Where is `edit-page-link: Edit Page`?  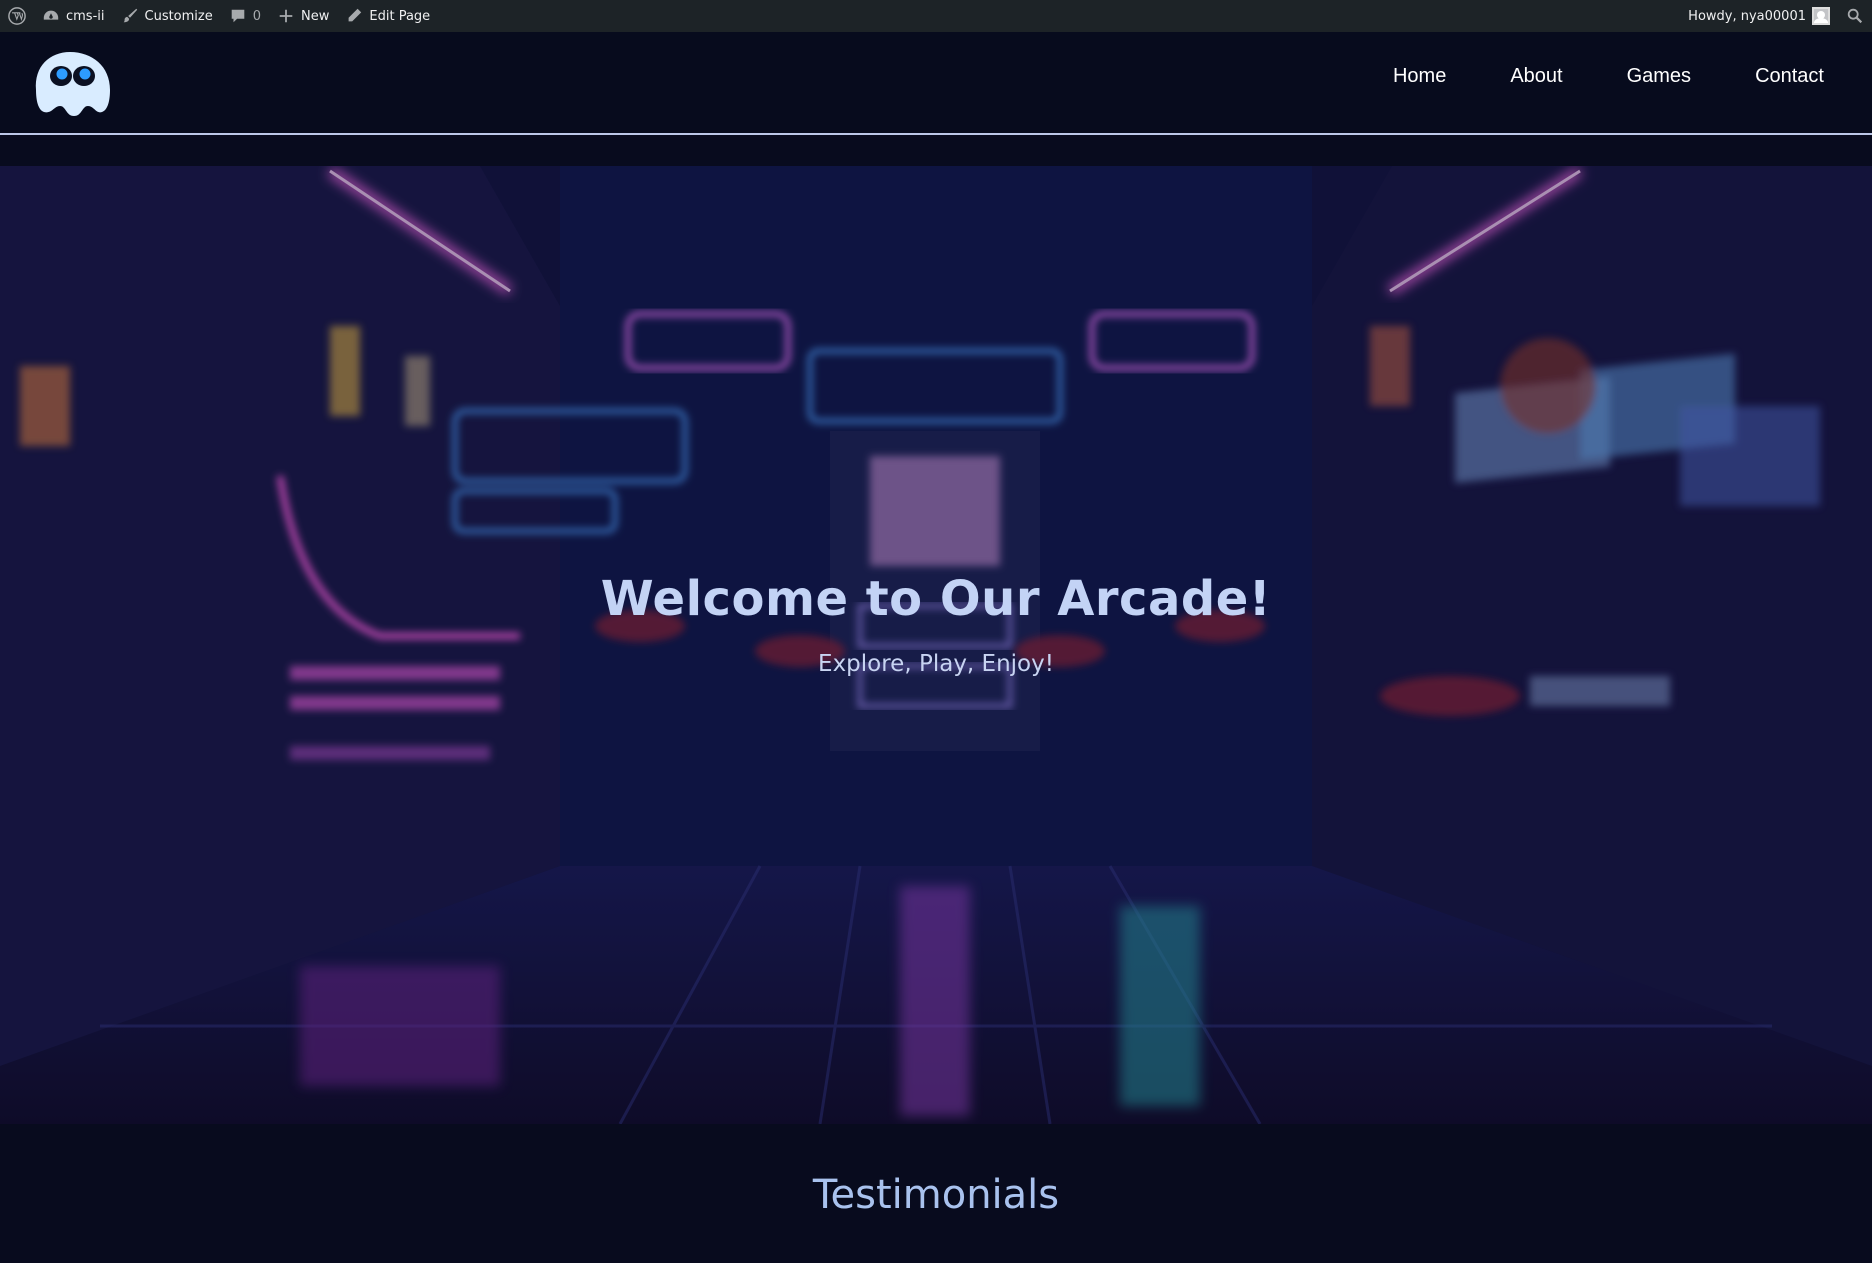
edit-page-link: Edit Page is located at coordinates (387, 16).